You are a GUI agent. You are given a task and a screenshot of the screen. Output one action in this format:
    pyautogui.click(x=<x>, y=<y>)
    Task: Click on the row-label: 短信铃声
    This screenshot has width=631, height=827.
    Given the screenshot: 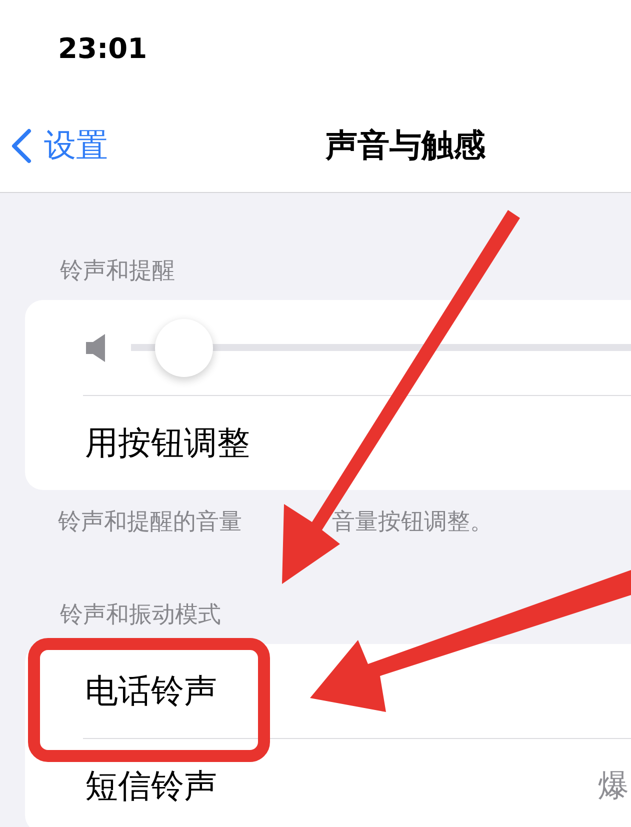 What is the action you would take?
    pyautogui.click(x=151, y=786)
    